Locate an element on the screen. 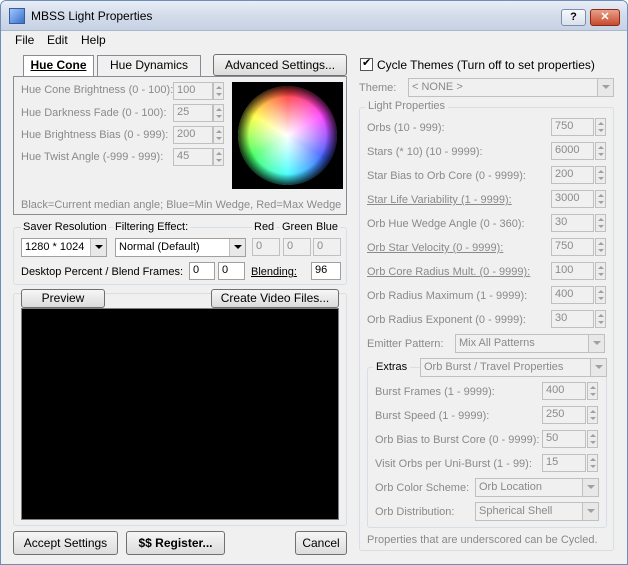 The width and height of the screenshot is (628, 565). orb-radius-max-field: 400 is located at coordinates (572, 295).